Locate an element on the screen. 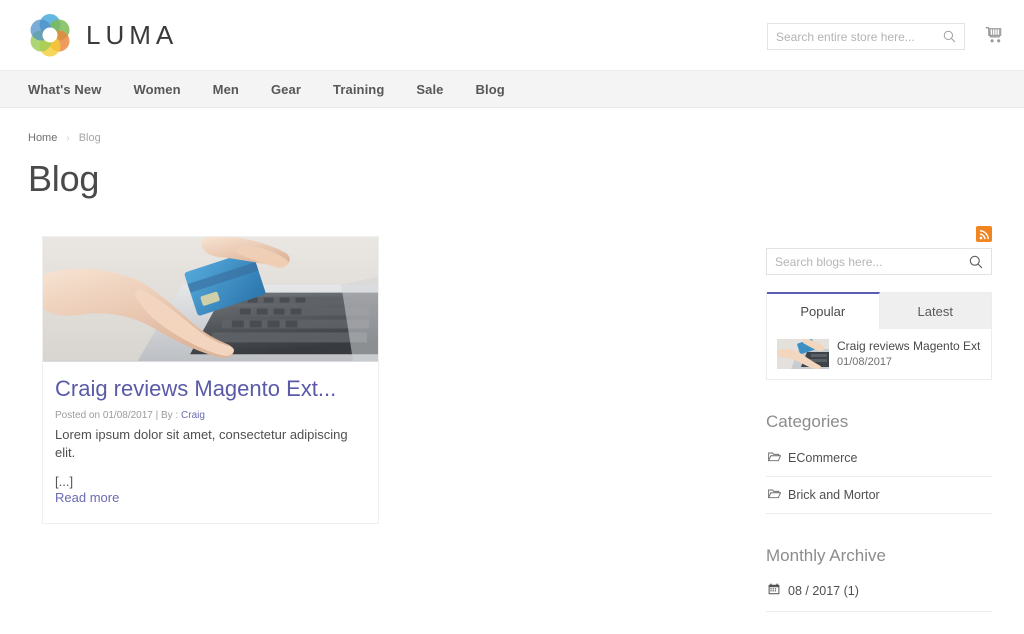  post-featured-image is located at coordinates (210, 299).